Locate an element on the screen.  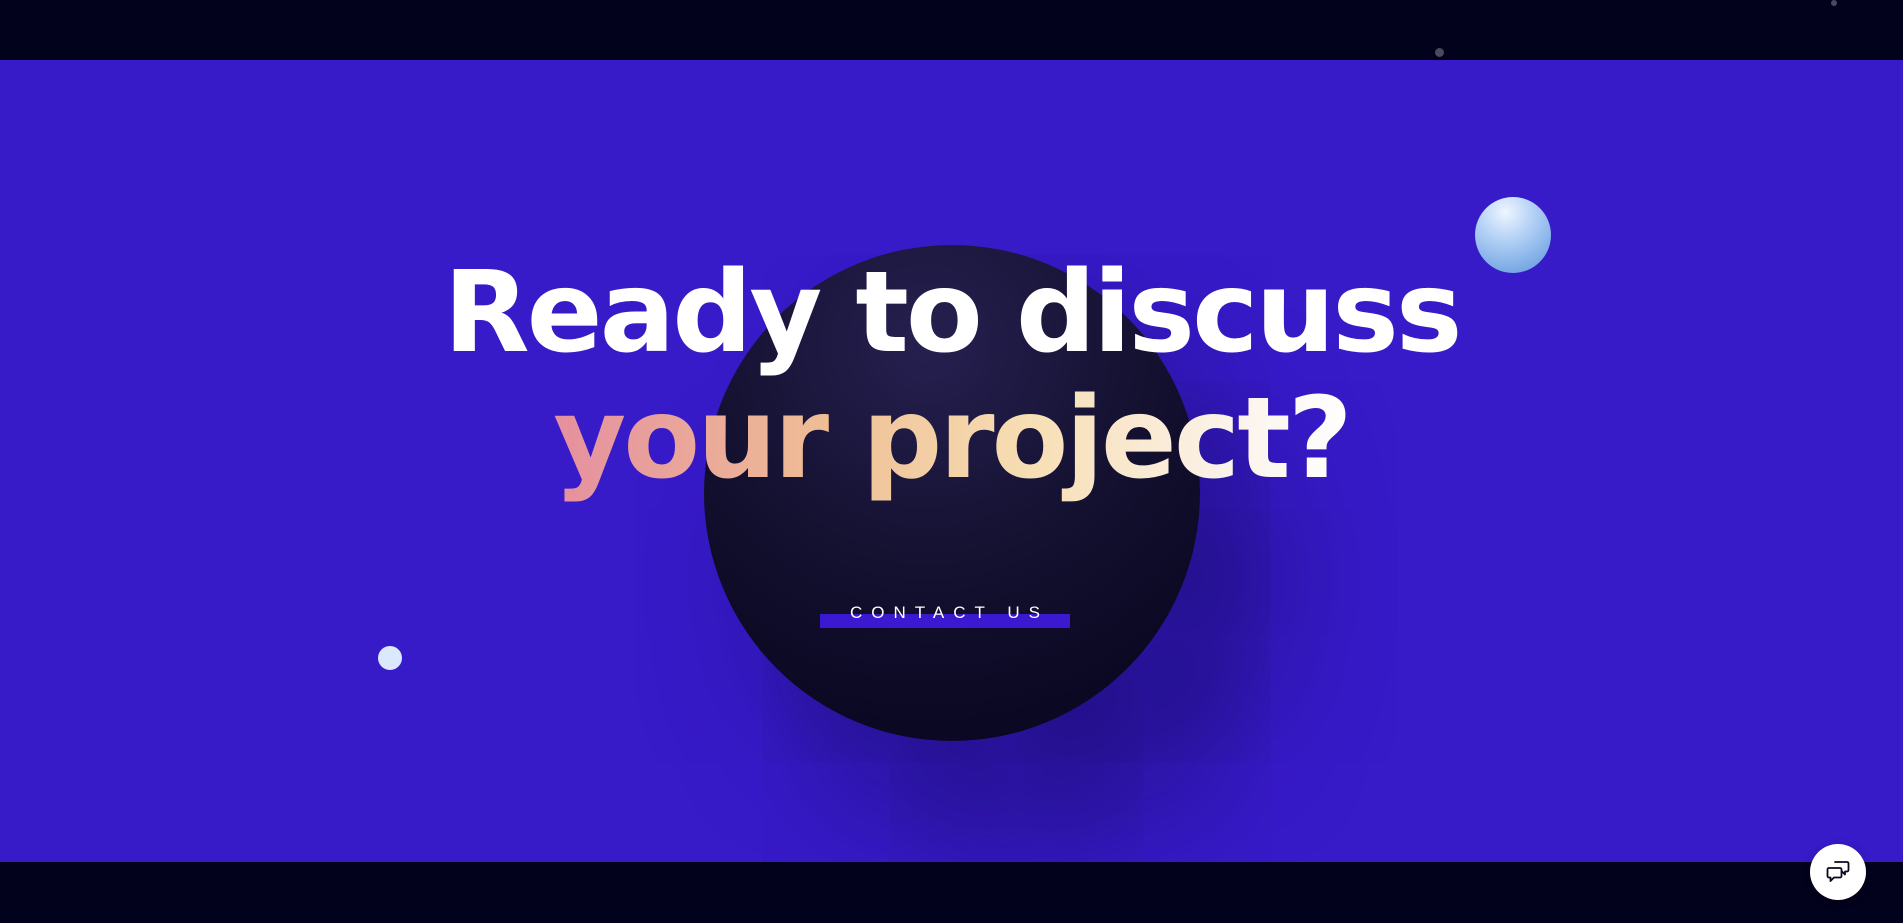
bottom-bar is located at coordinates (951, 892).